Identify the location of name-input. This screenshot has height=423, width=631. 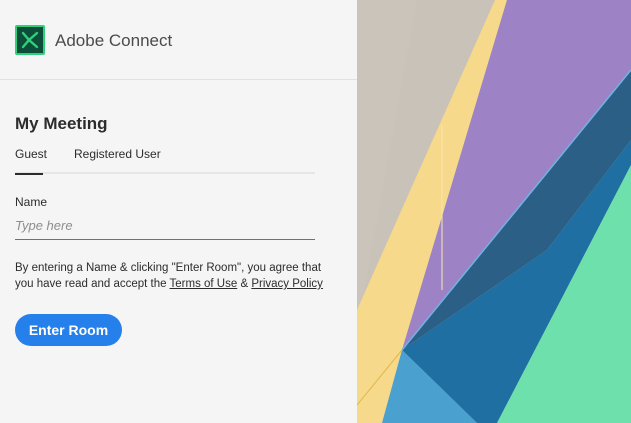
(165, 226).